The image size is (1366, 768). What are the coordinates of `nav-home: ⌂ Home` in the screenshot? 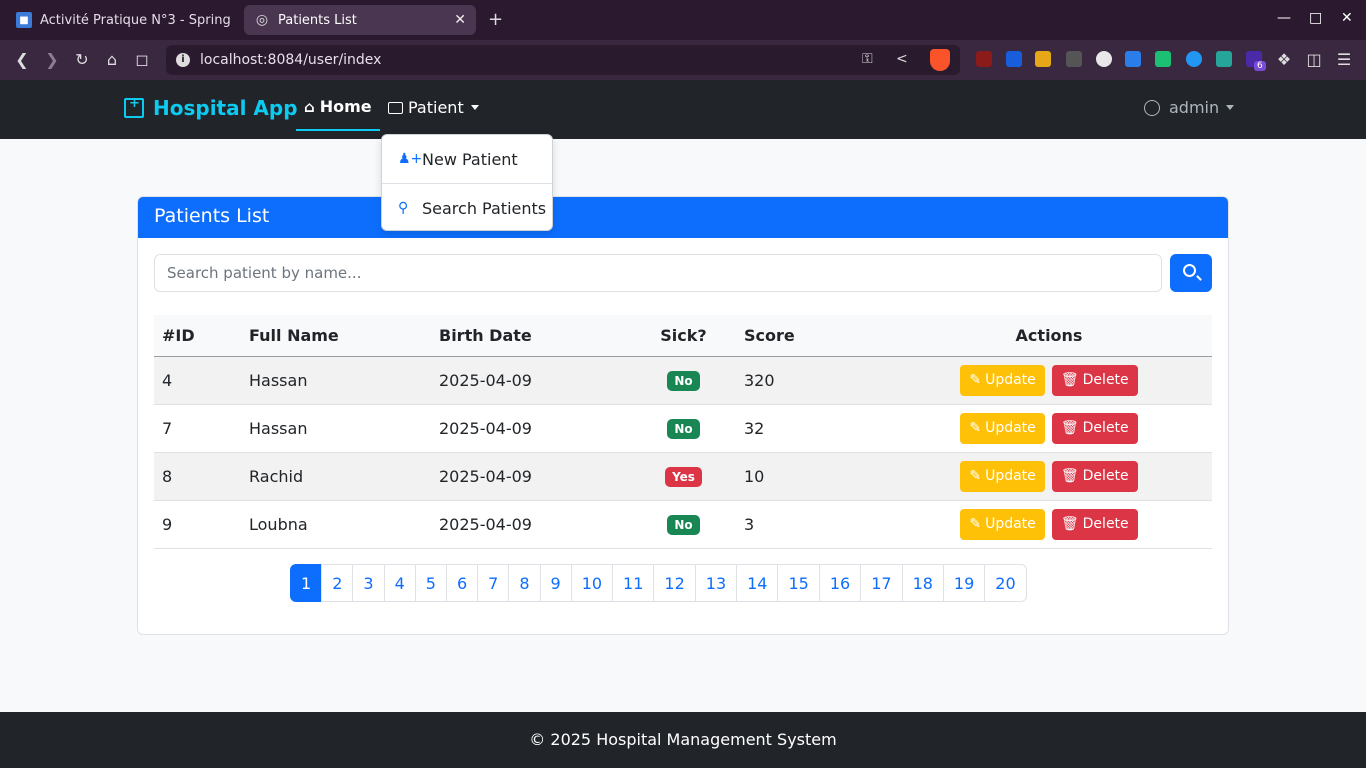 It's located at (338, 107).